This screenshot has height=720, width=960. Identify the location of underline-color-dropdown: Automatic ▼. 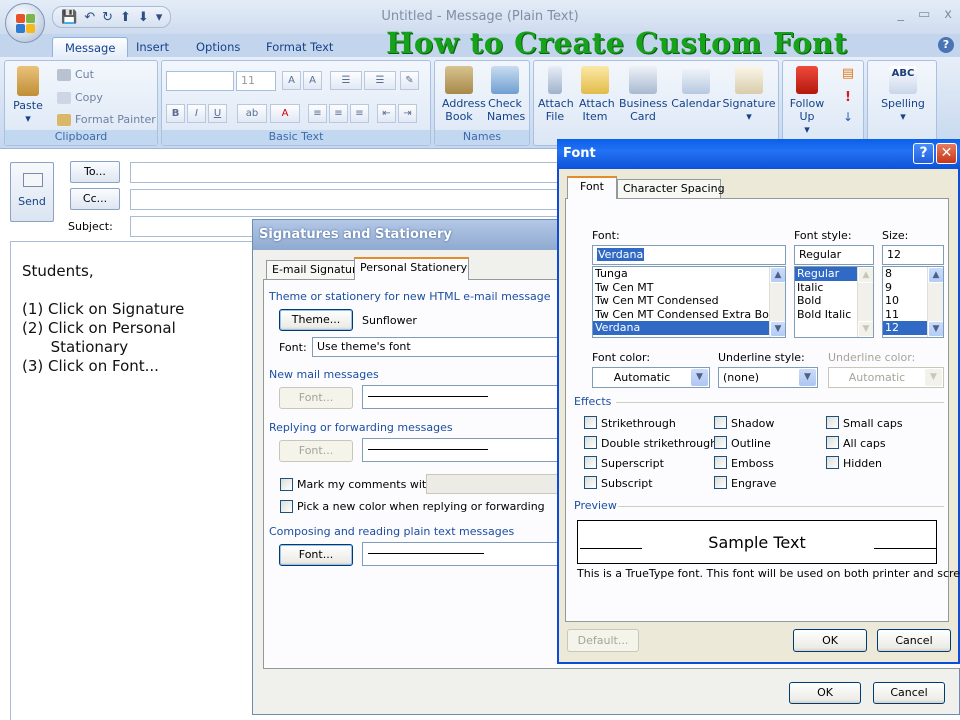
(886, 377).